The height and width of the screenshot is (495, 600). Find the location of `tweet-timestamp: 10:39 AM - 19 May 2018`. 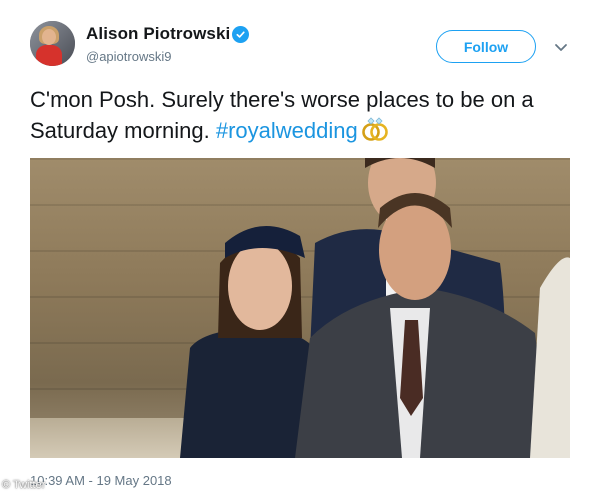

tweet-timestamp: 10:39 AM - 19 May 2018 is located at coordinates (101, 480).